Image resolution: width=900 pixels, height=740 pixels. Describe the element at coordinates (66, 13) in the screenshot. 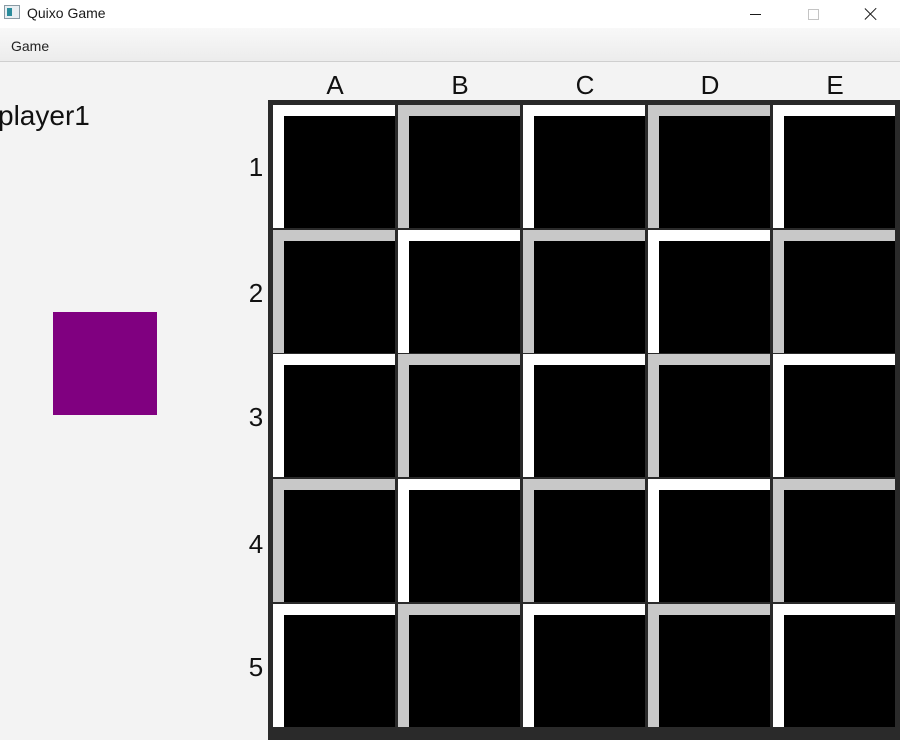

I see `window-title: Quixo Game` at that location.